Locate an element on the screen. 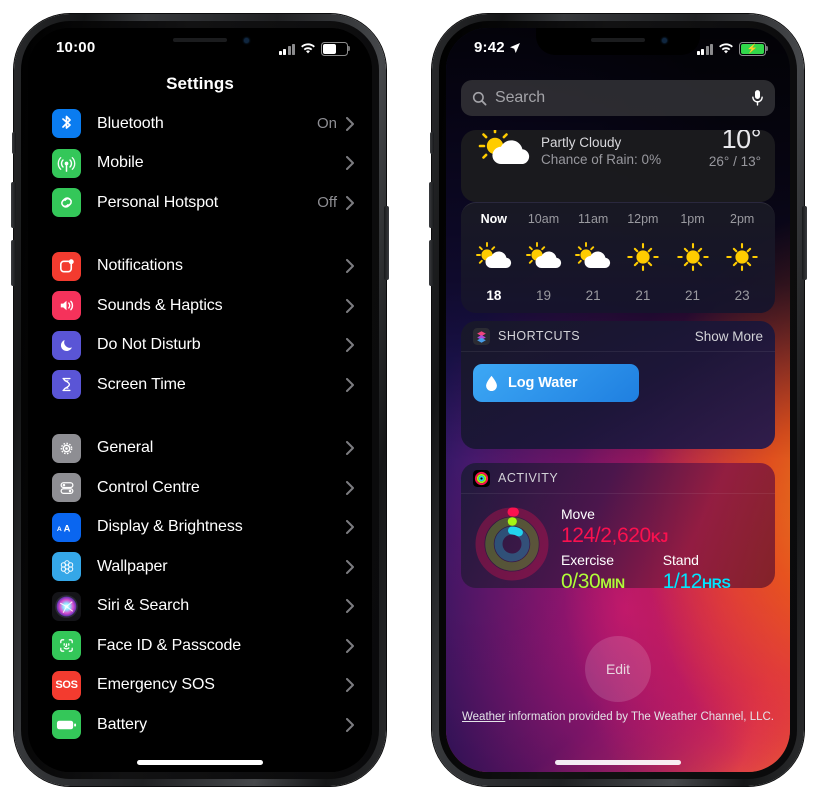 This screenshot has width=820, height=800. stand-number: 1/12 is located at coordinates (682, 579).